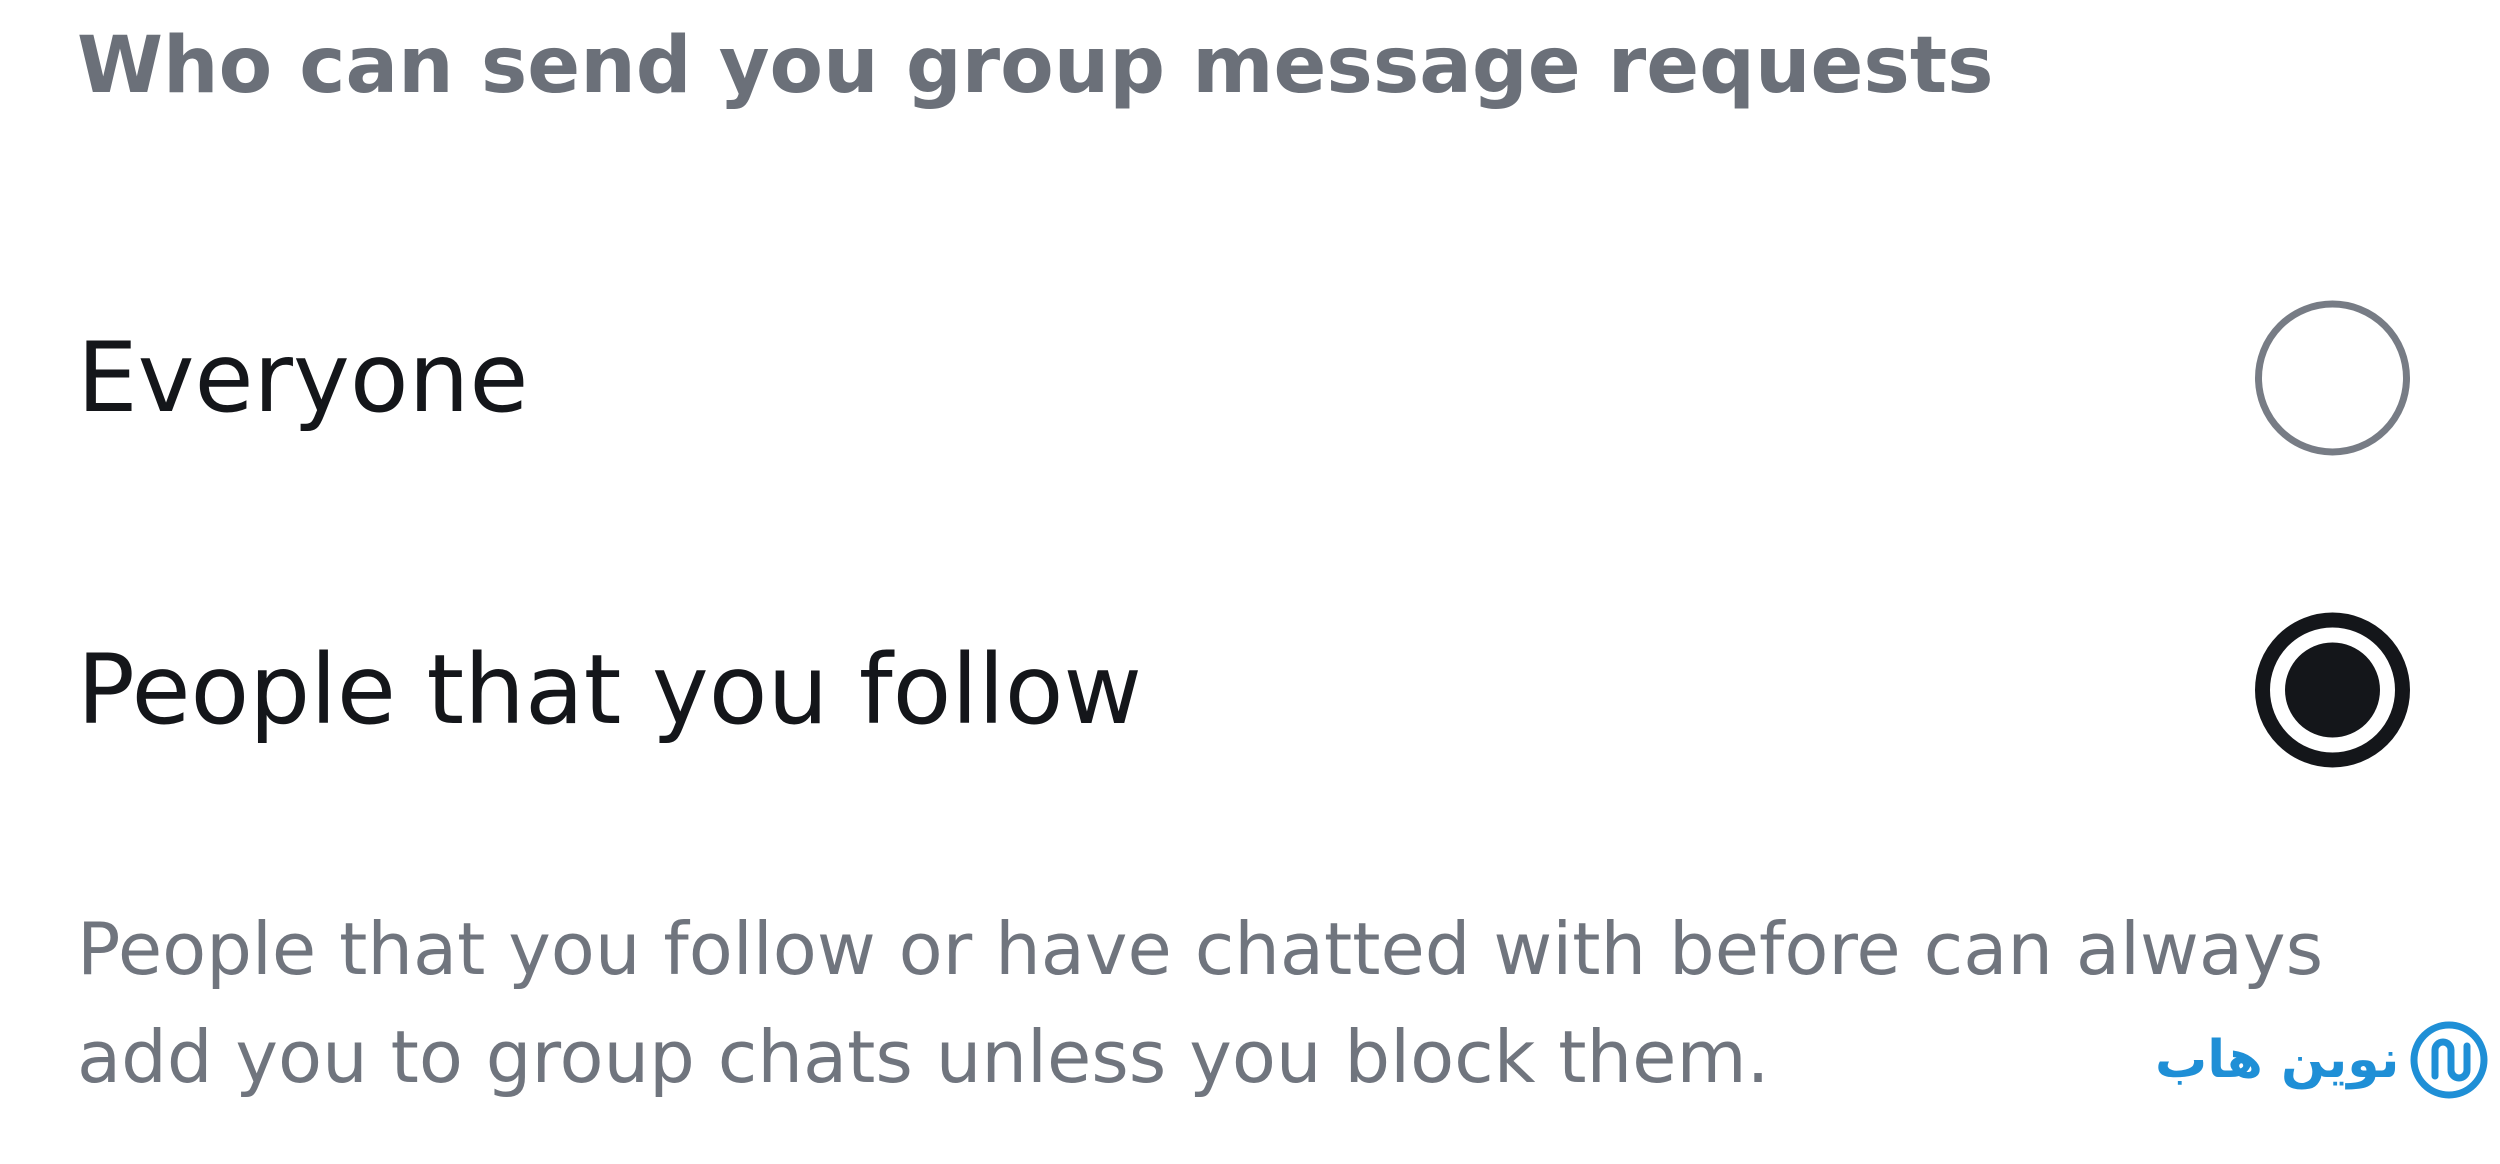  Describe the element at coordinates (609, 690) in the screenshot. I see `option-people-you-follow-label: People that you follow` at that location.